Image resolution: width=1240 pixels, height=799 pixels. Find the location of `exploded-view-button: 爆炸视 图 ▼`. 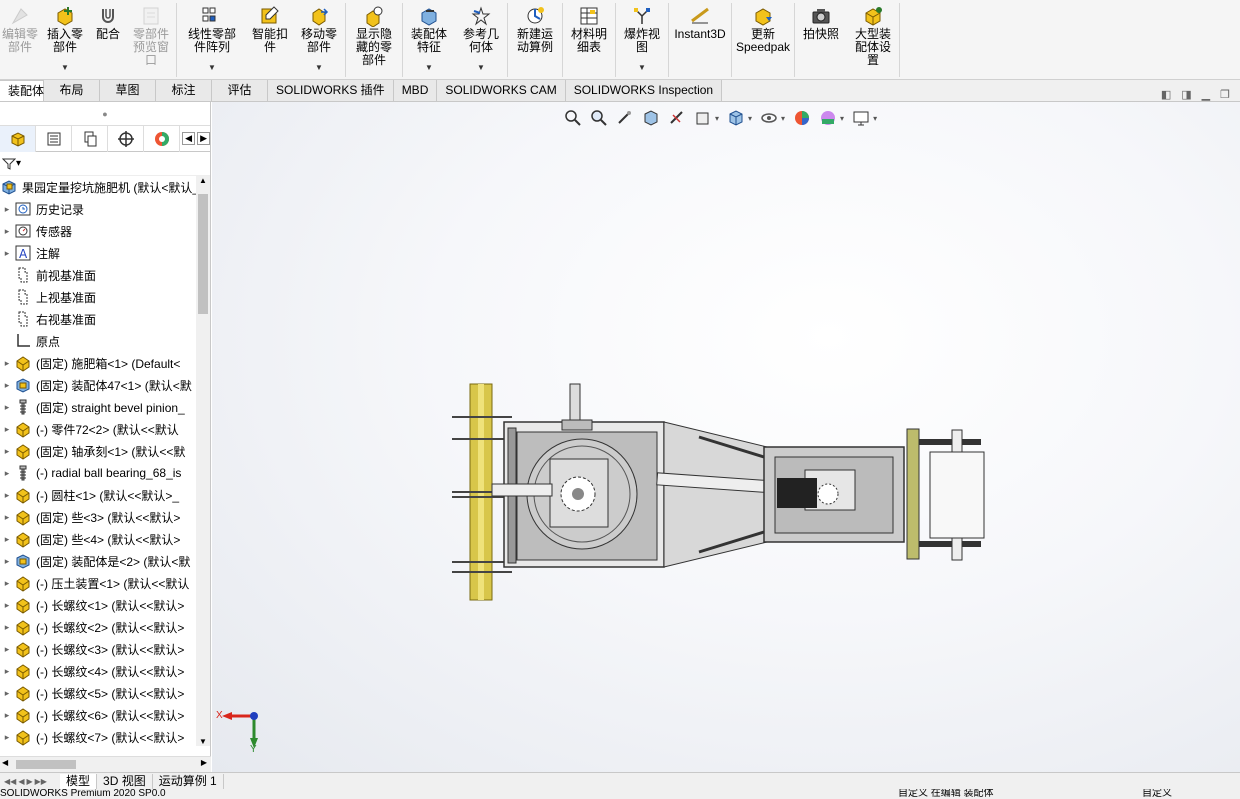

exploded-view-button: 爆炸视 图 ▼ is located at coordinates (642, 40).